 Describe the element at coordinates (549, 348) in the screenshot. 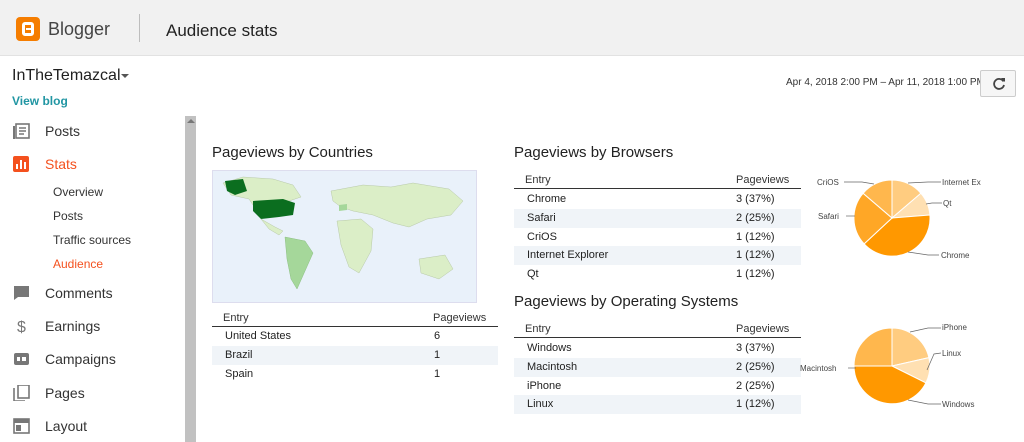

I see `entry-cell: Windows` at that location.